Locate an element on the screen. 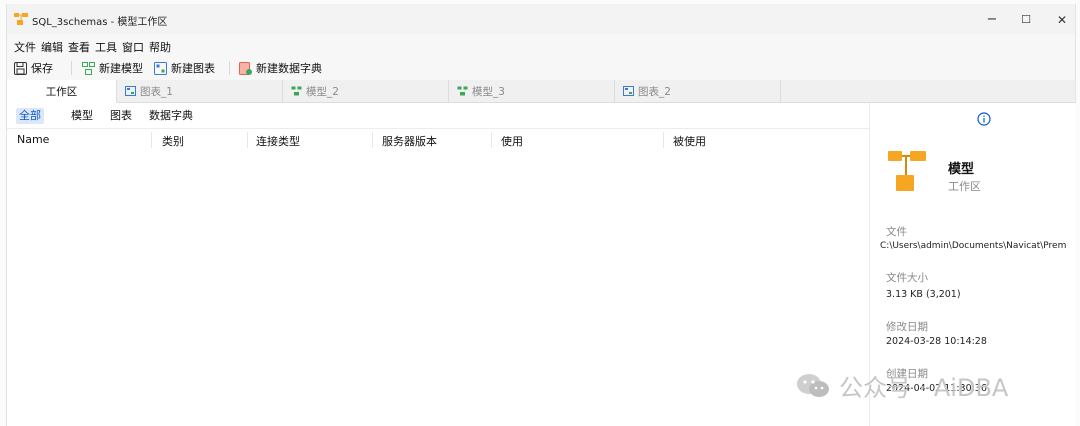  new-model-icon is located at coordinates (88, 68).